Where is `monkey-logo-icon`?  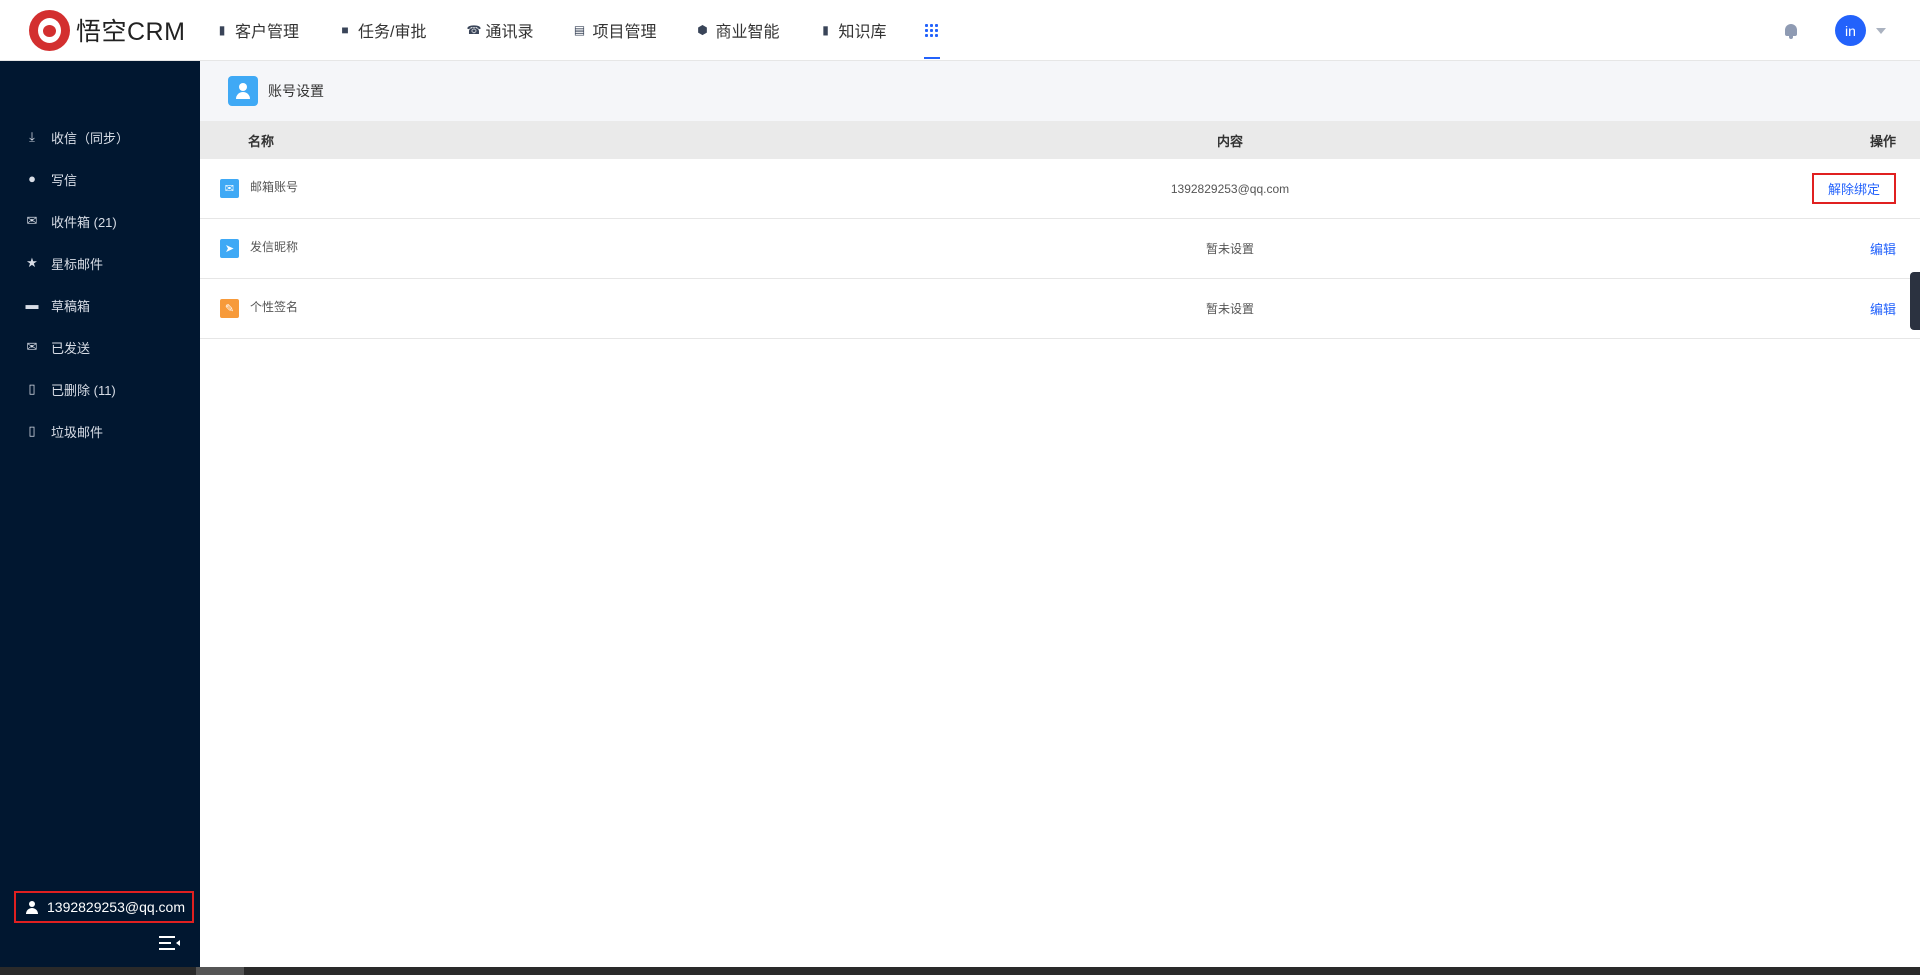 monkey-logo-icon is located at coordinates (49, 30).